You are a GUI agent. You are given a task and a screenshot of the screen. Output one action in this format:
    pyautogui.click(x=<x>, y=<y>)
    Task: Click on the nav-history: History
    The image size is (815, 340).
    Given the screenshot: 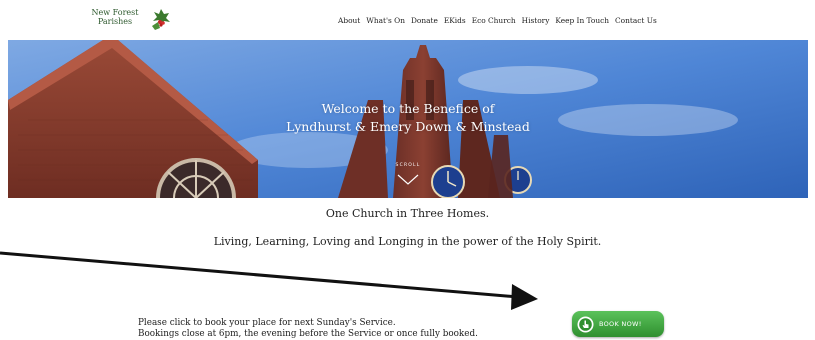 What is the action you would take?
    pyautogui.click(x=536, y=21)
    